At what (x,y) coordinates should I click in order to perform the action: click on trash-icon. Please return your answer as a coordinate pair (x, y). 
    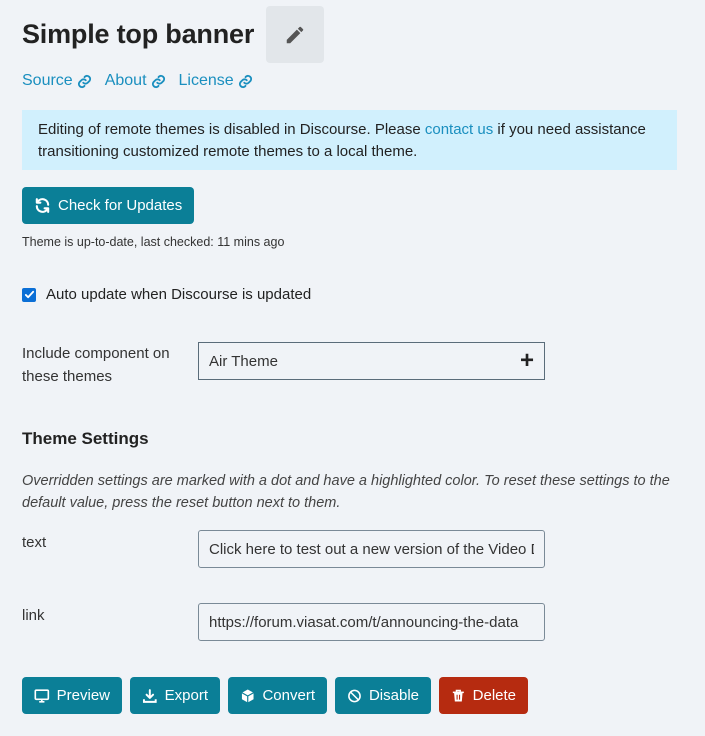
    Looking at the image, I should click on (458, 695).